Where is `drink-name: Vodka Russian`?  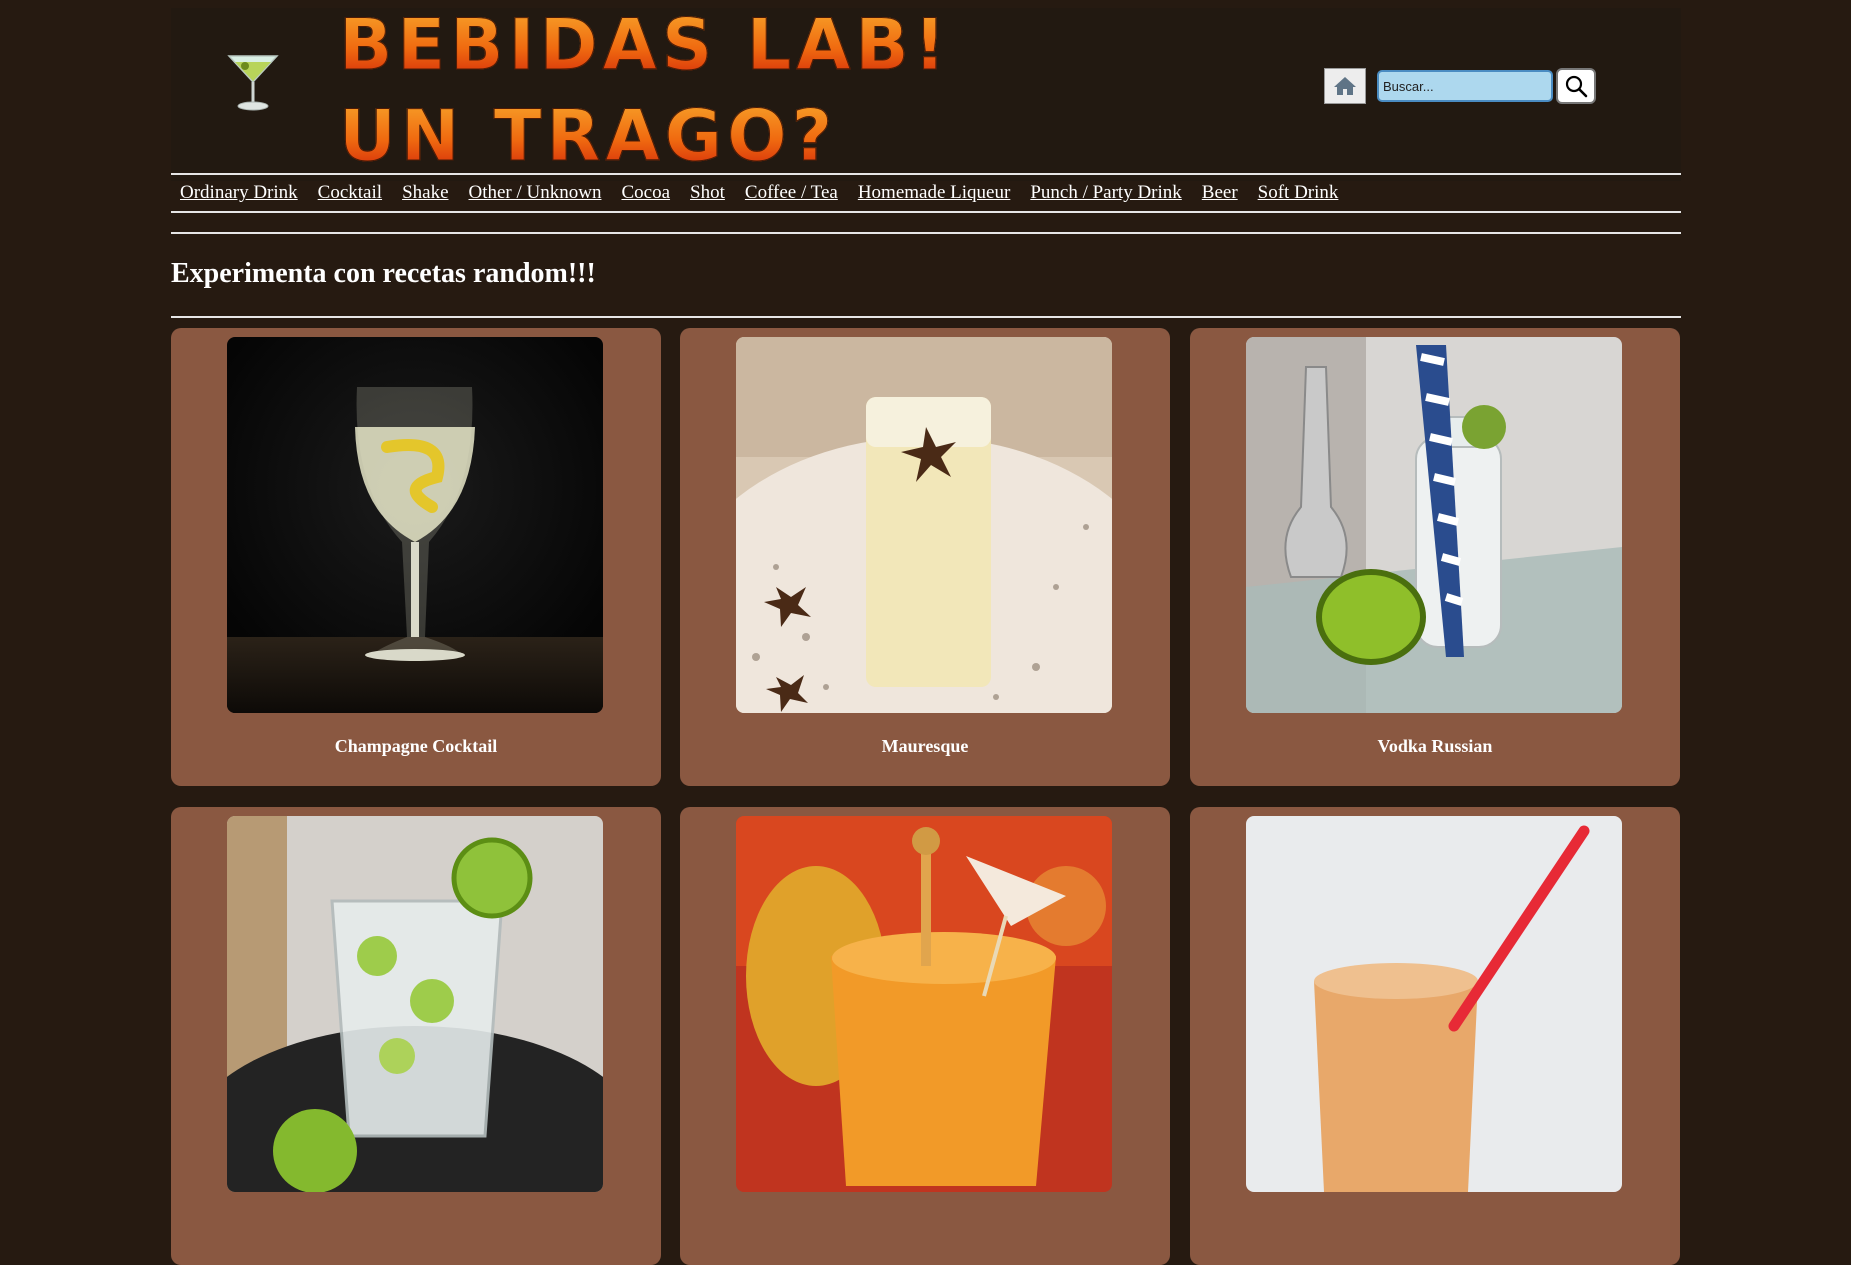 drink-name: Vodka Russian is located at coordinates (1435, 746).